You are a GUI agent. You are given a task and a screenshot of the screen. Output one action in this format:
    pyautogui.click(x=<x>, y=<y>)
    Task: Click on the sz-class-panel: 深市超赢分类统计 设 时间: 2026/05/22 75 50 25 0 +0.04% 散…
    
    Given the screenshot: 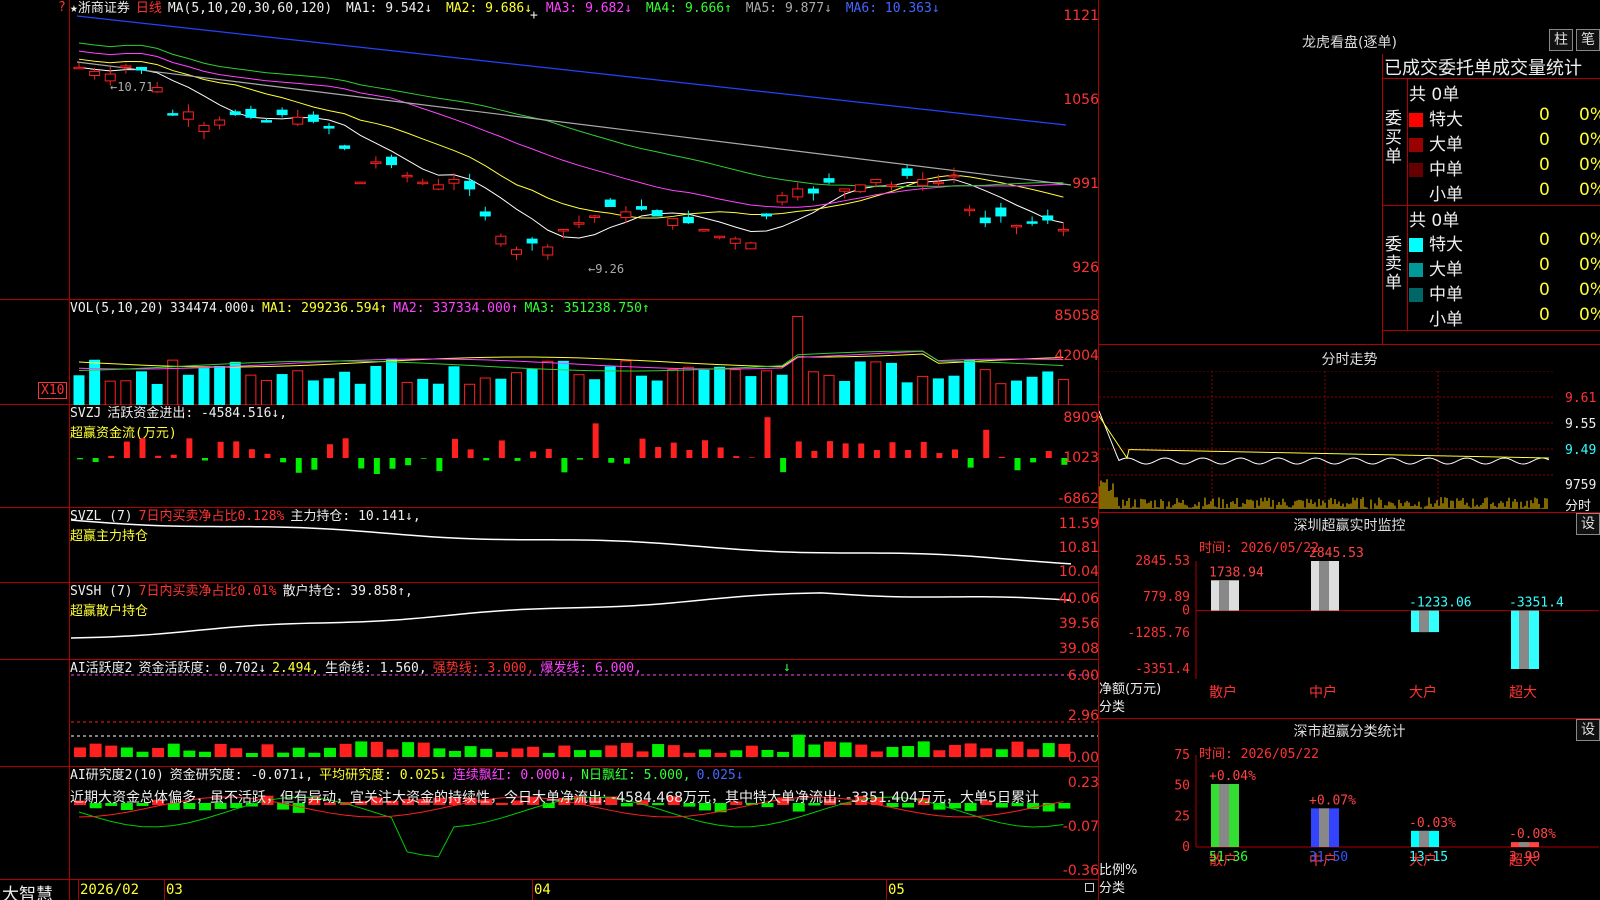 What is the action you would take?
    pyautogui.click(x=1349, y=809)
    